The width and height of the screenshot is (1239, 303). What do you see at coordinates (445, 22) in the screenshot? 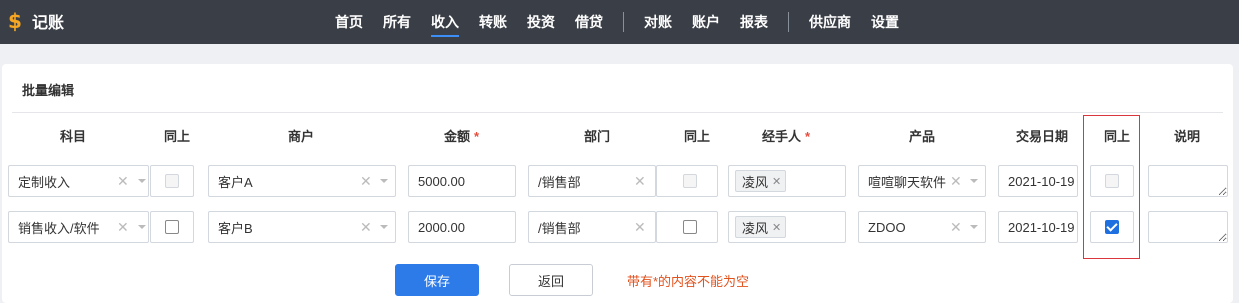
I see `nav-item-income: 收入` at bounding box center [445, 22].